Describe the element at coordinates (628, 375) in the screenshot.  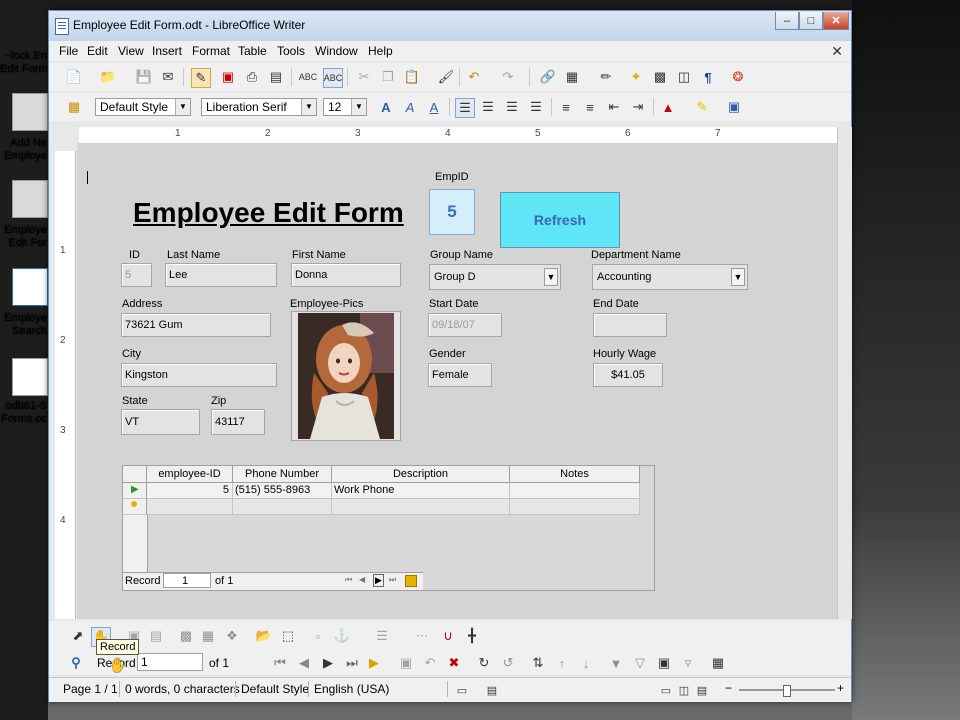
I see `hourly-wage-field: $41.05` at that location.